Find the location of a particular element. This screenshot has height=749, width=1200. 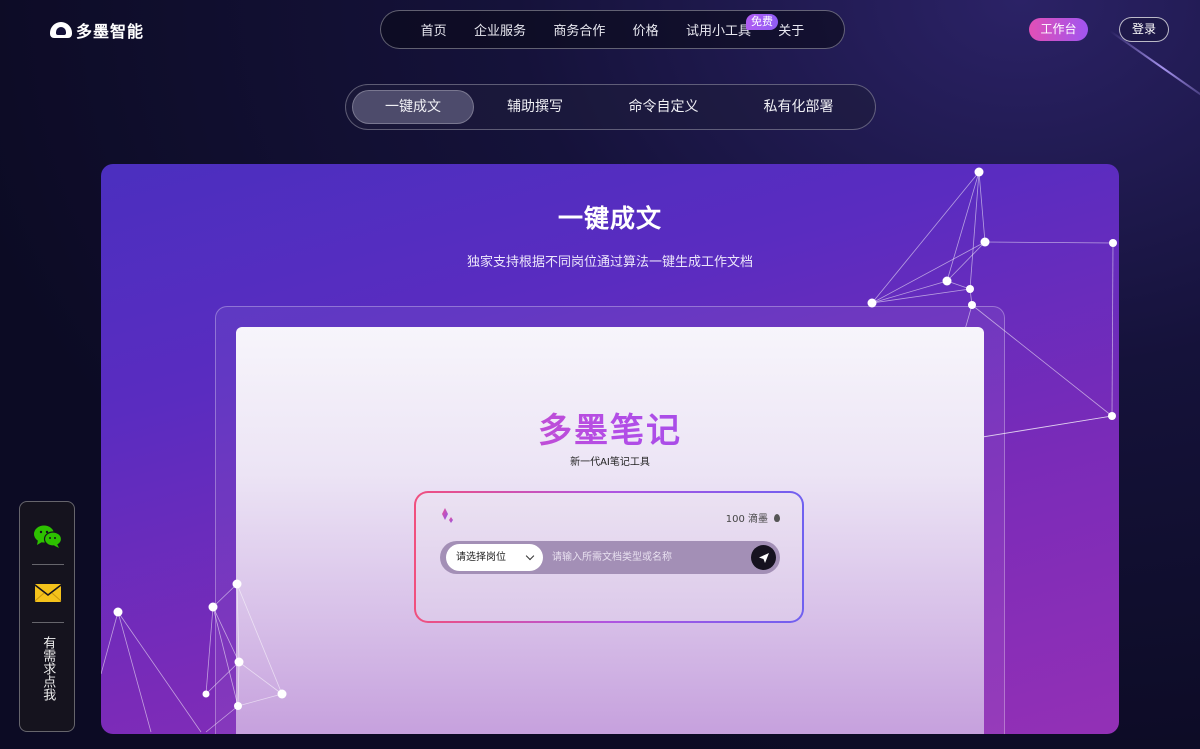

ink-drop-icon is located at coordinates (777, 517).